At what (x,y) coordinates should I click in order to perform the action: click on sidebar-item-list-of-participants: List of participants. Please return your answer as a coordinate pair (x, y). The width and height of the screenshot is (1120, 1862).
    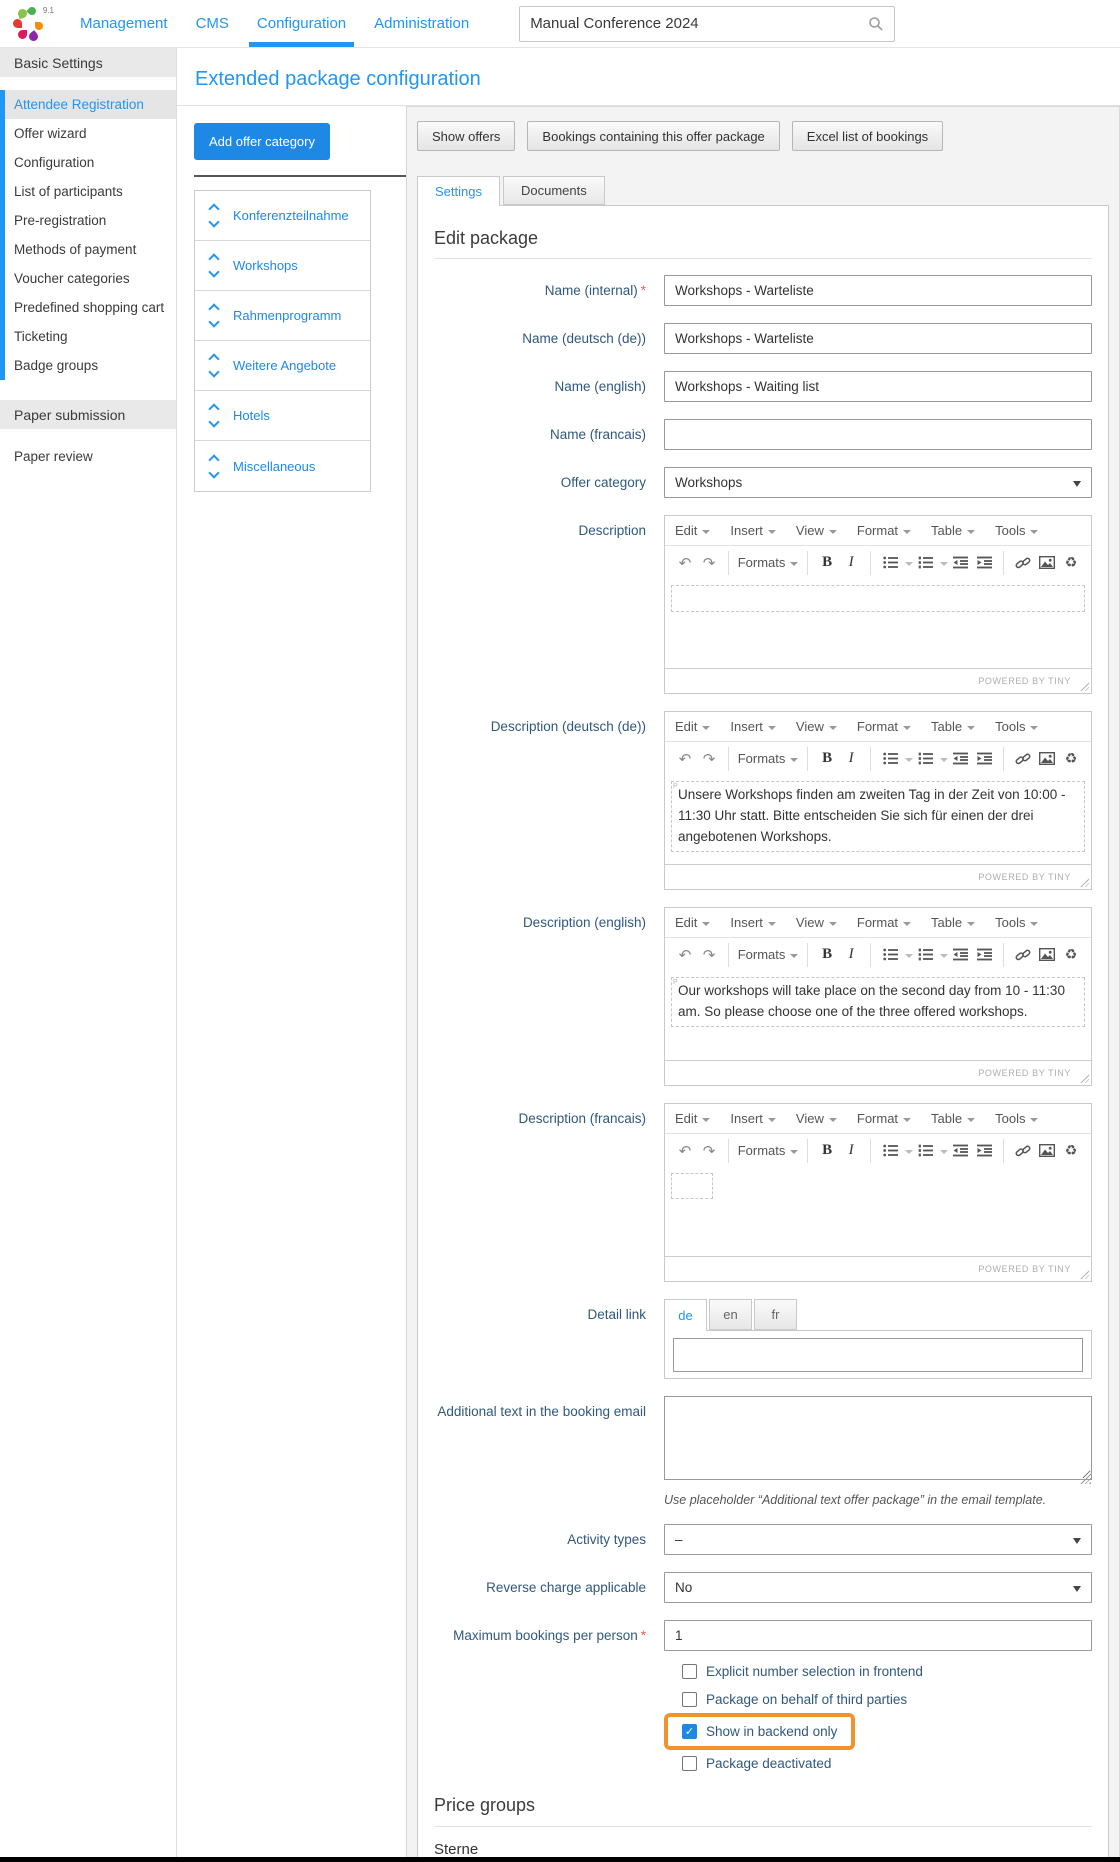
    Looking at the image, I should click on (90, 191).